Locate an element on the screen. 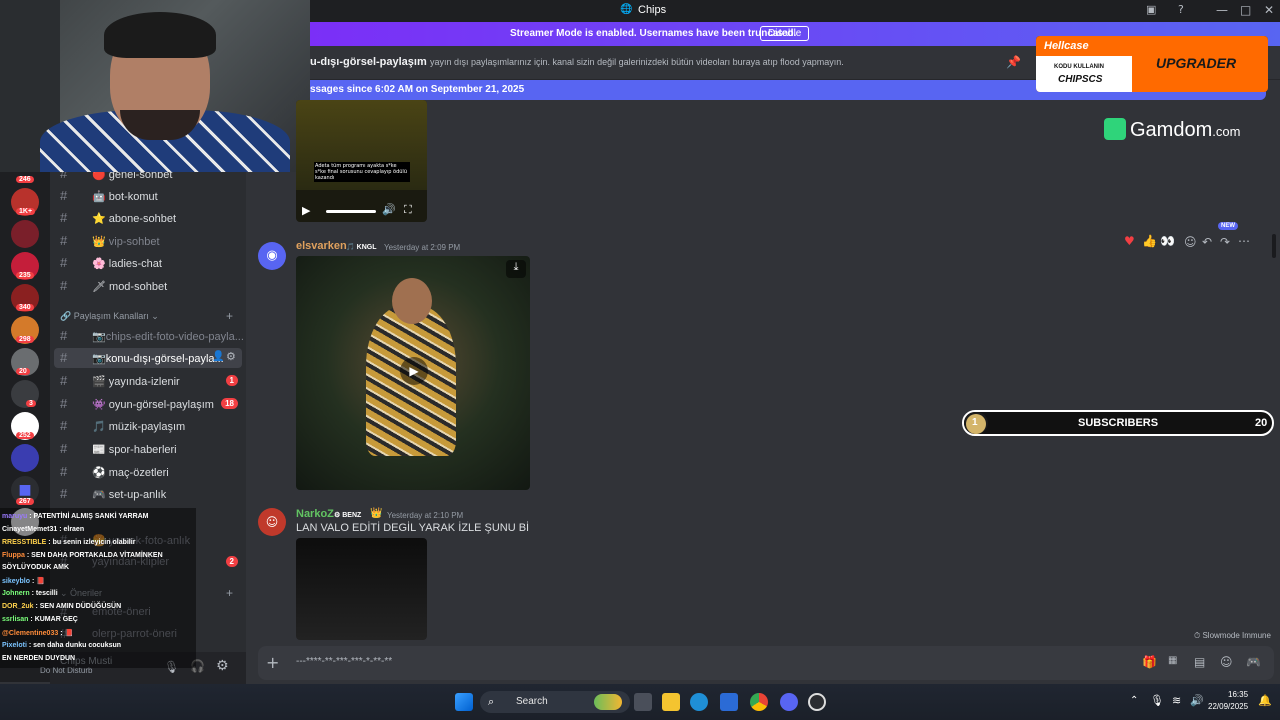 This screenshot has height=720, width=1280. message-composer: + ---****-**-***-***-*-**-** 🎁 ▦ ▤ ☺ 🎮 is located at coordinates (766, 663).